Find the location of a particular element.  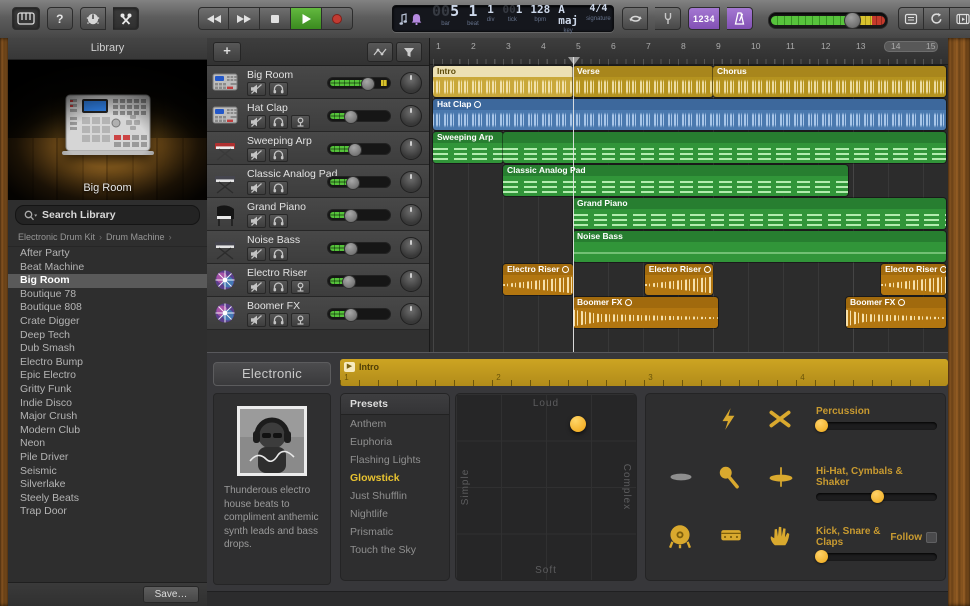

track-filter-button is located at coordinates (409, 52).